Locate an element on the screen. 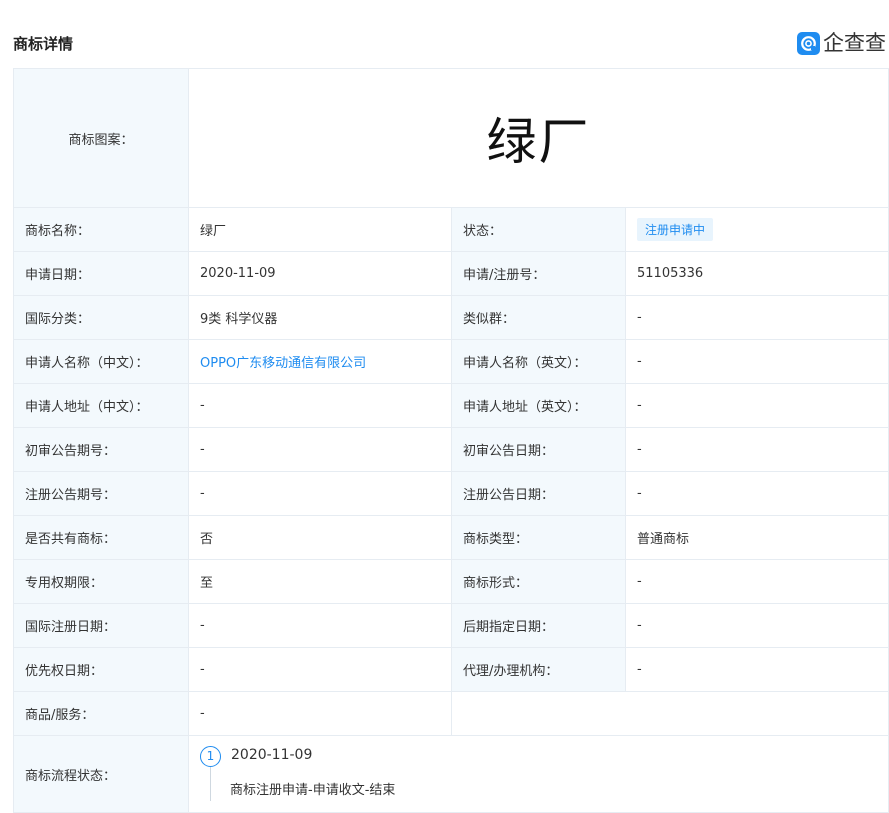 This screenshot has height=813, width=889. step-description: 商标注册申请-申请收文-结束 is located at coordinates (313, 790).